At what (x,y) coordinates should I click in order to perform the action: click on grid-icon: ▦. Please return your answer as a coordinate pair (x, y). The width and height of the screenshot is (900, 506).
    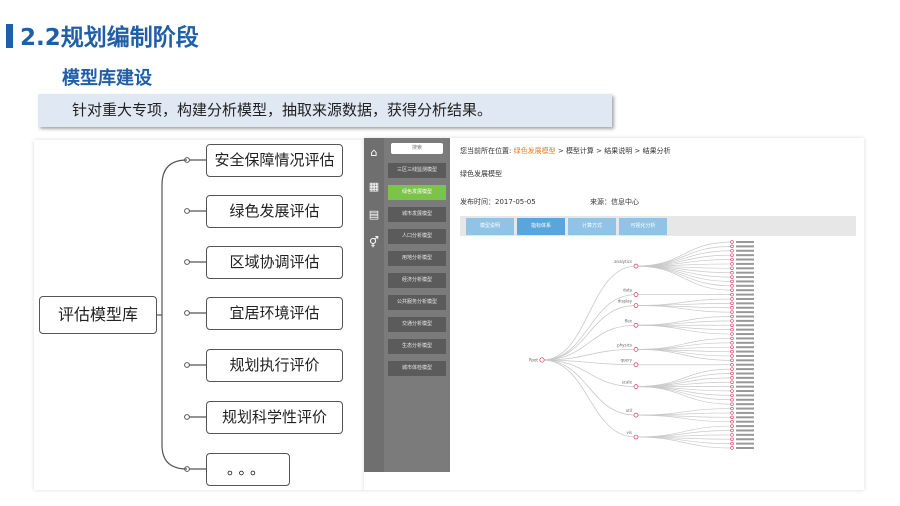
    Looking at the image, I should click on (374, 187).